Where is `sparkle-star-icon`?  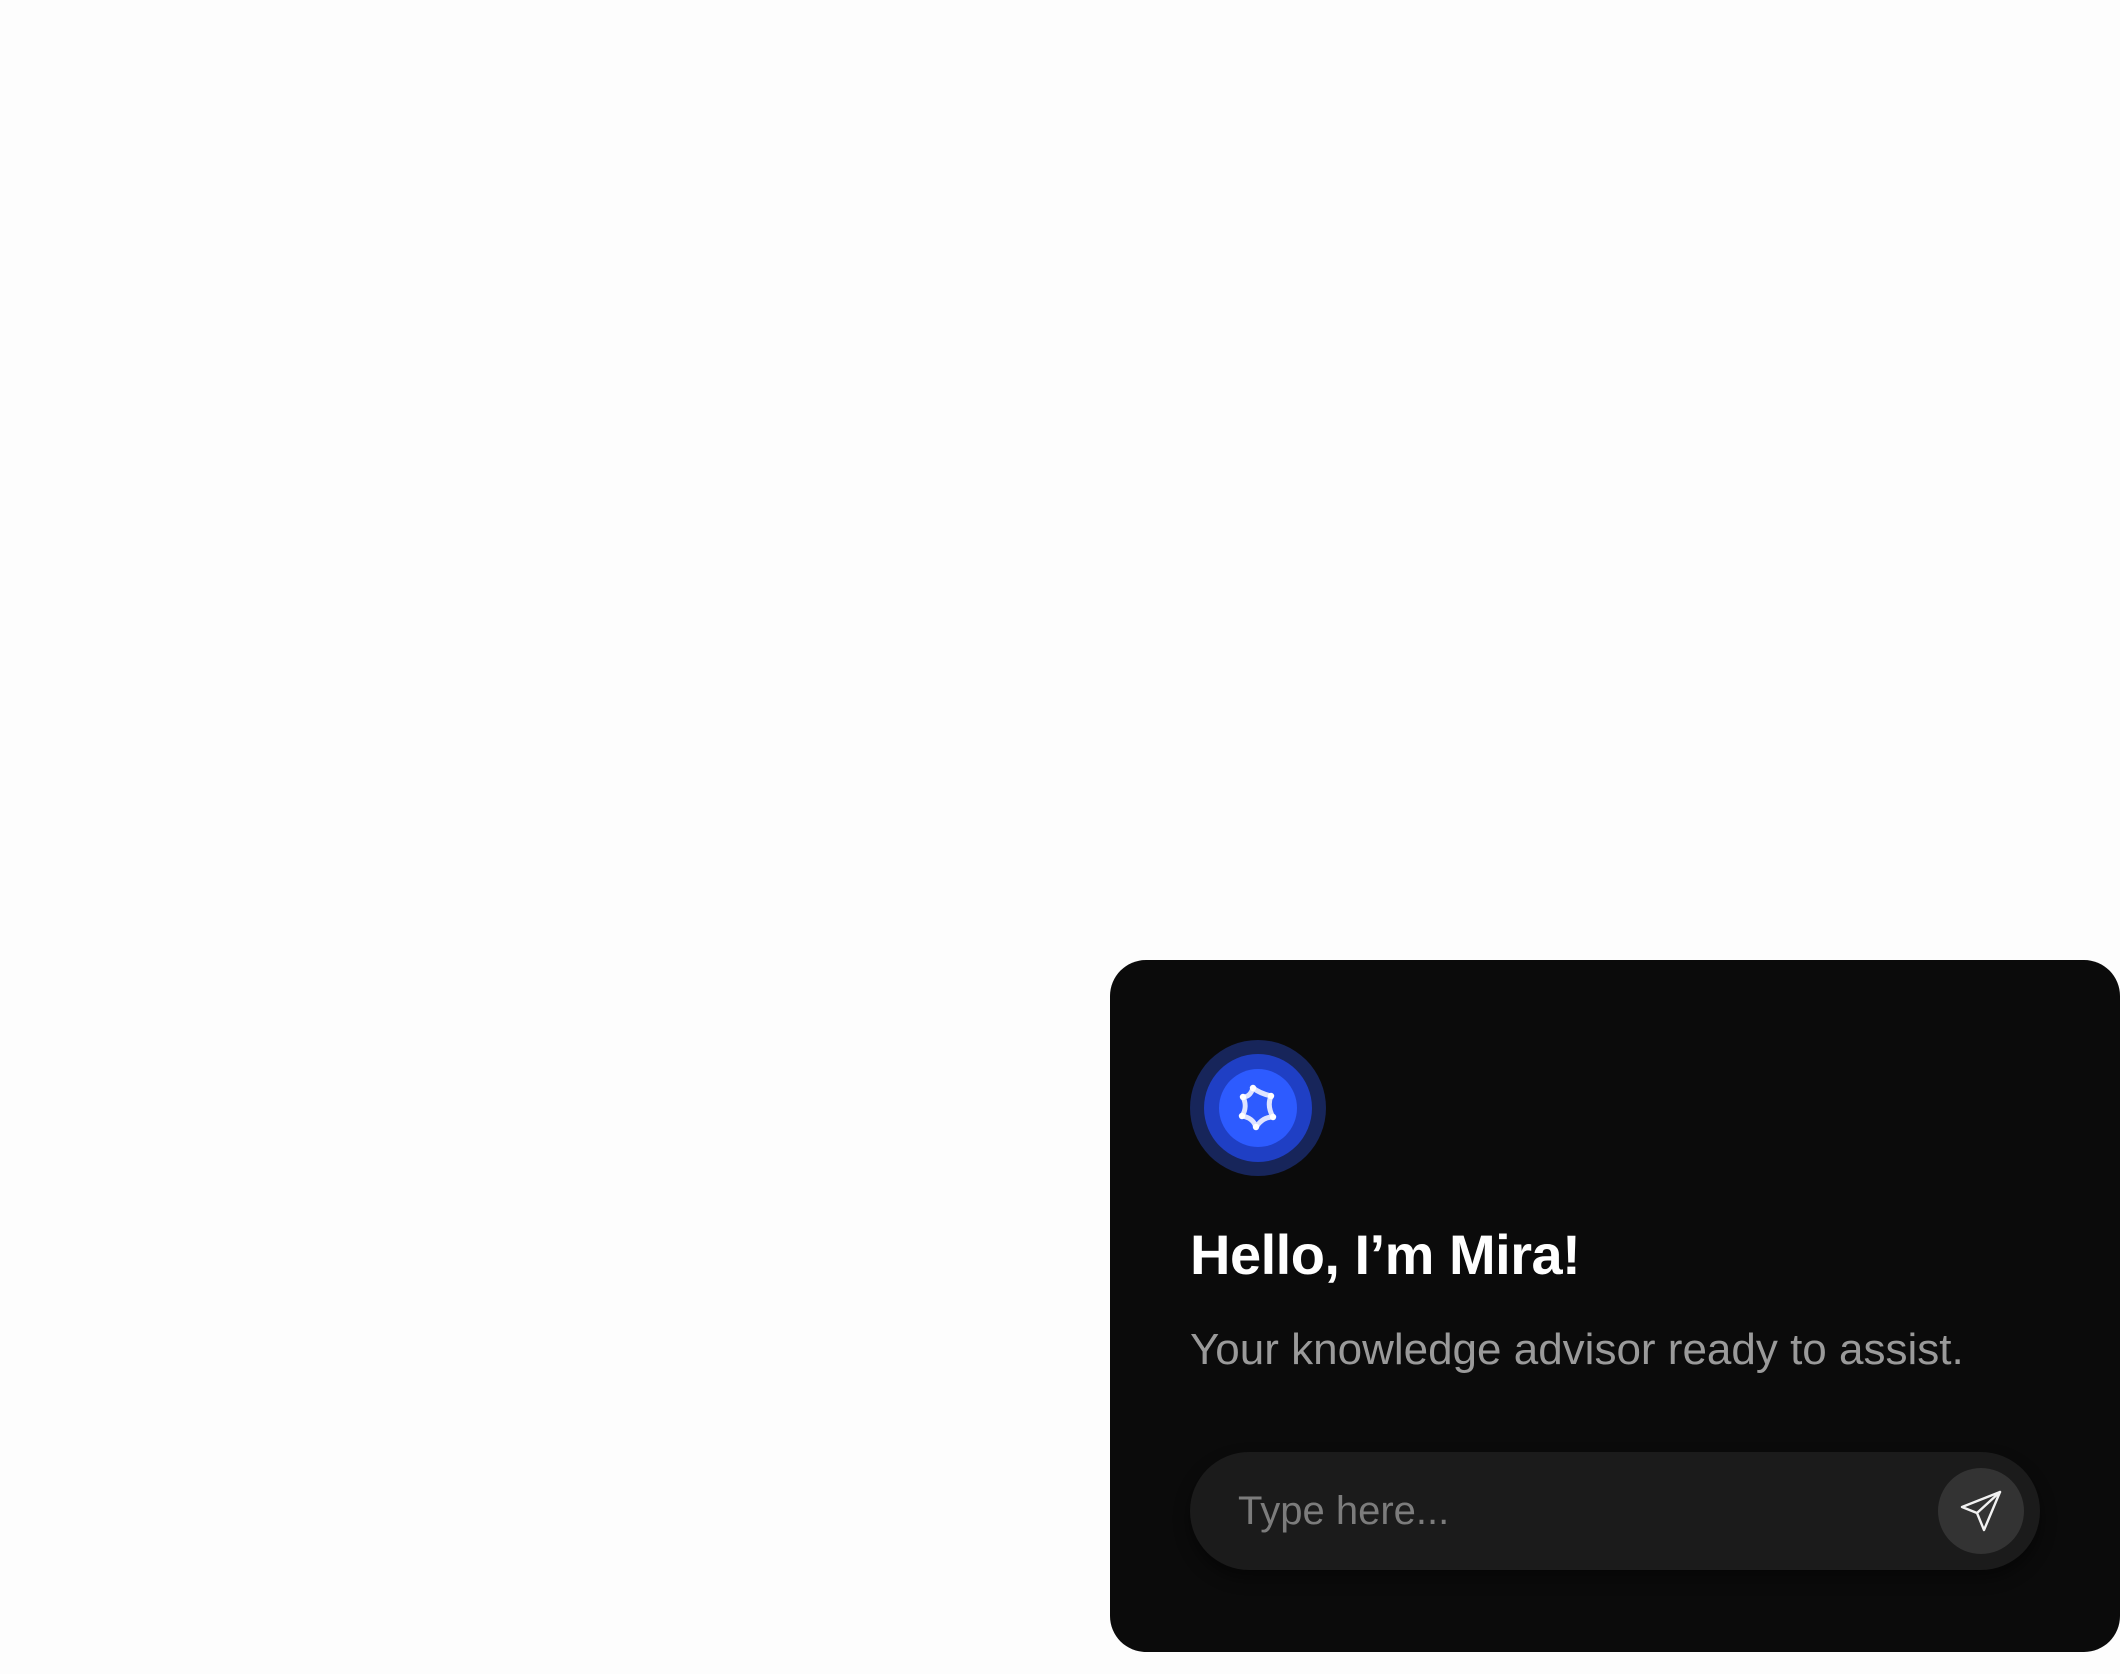
sparkle-star-icon is located at coordinates (1257, 1107).